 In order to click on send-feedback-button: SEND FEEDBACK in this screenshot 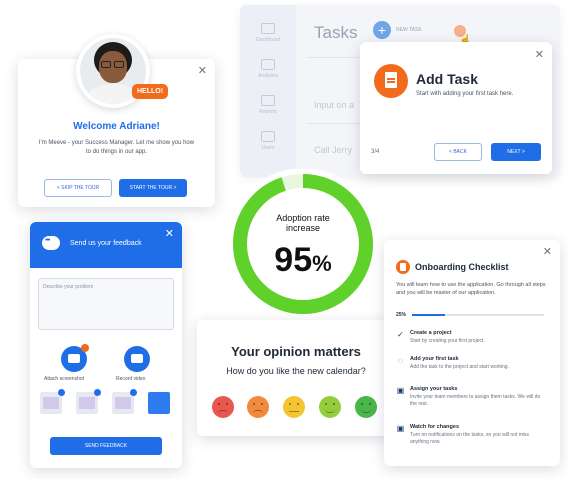, I will do `click(106, 446)`.